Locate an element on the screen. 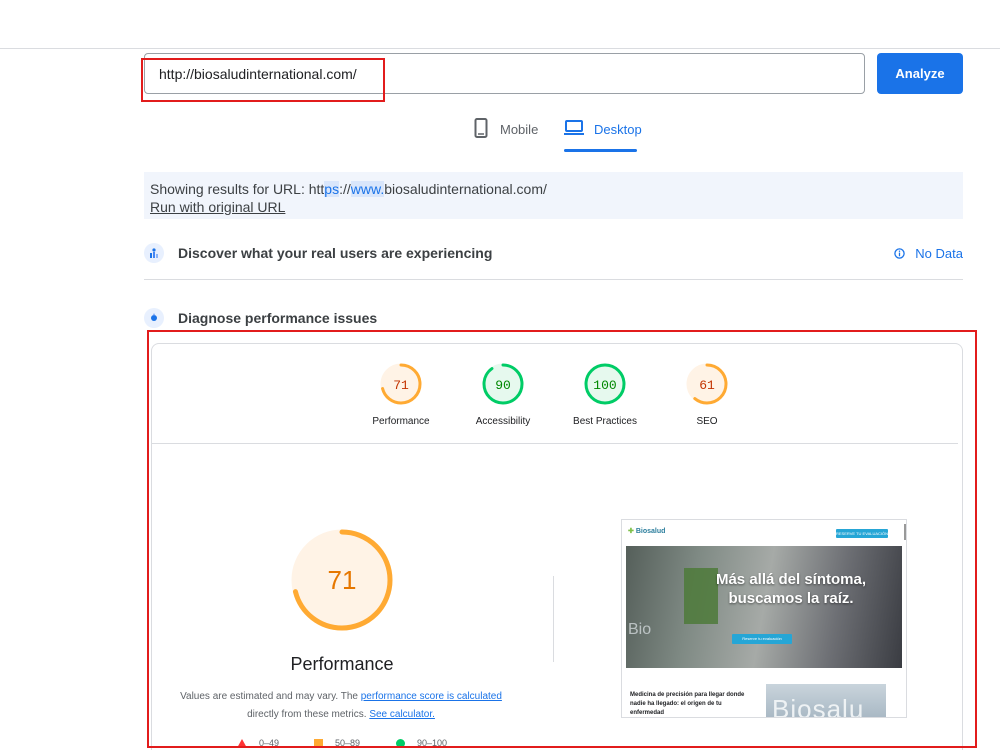  diagnose-title: Diagnose performance issues is located at coordinates (278, 318).